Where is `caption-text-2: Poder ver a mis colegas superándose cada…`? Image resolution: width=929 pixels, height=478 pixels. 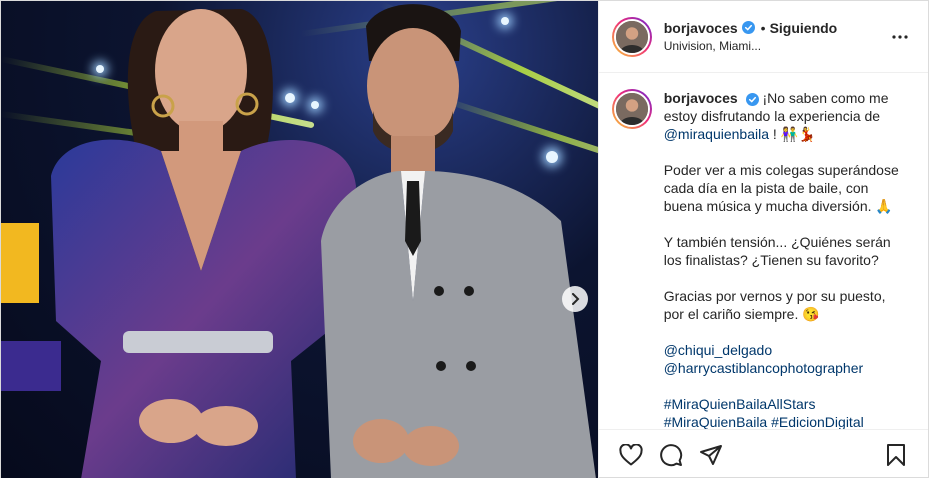 caption-text-2: Poder ver a mis colegas superándose cada… is located at coordinates (781, 188).